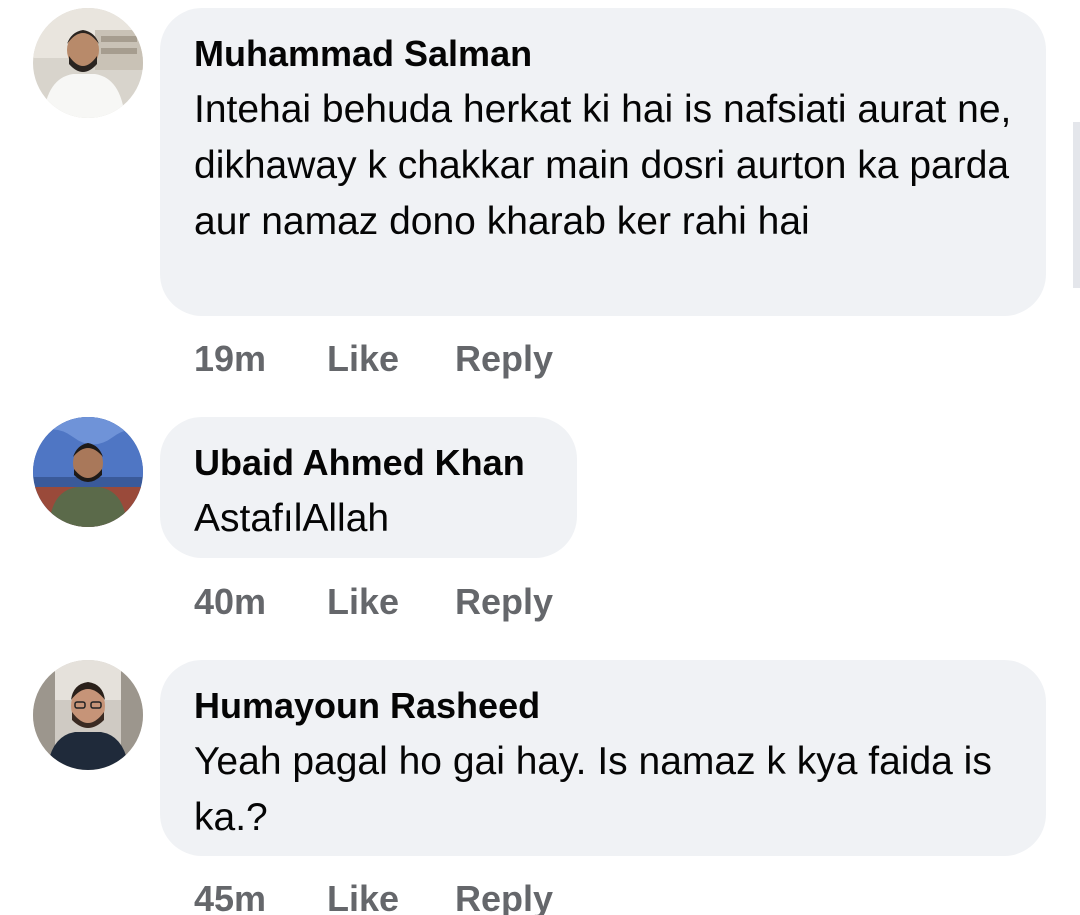 The width and height of the screenshot is (1080, 915). Describe the element at coordinates (368, 463) in the screenshot. I see `comment-author: Ubaid Ahmed Khan` at that location.